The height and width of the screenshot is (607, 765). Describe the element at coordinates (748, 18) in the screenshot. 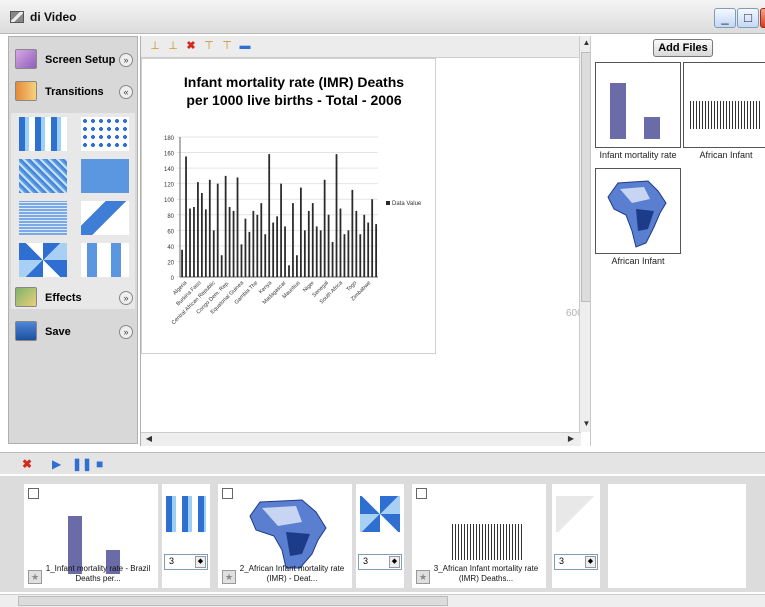

I see `maximize-button: □` at that location.